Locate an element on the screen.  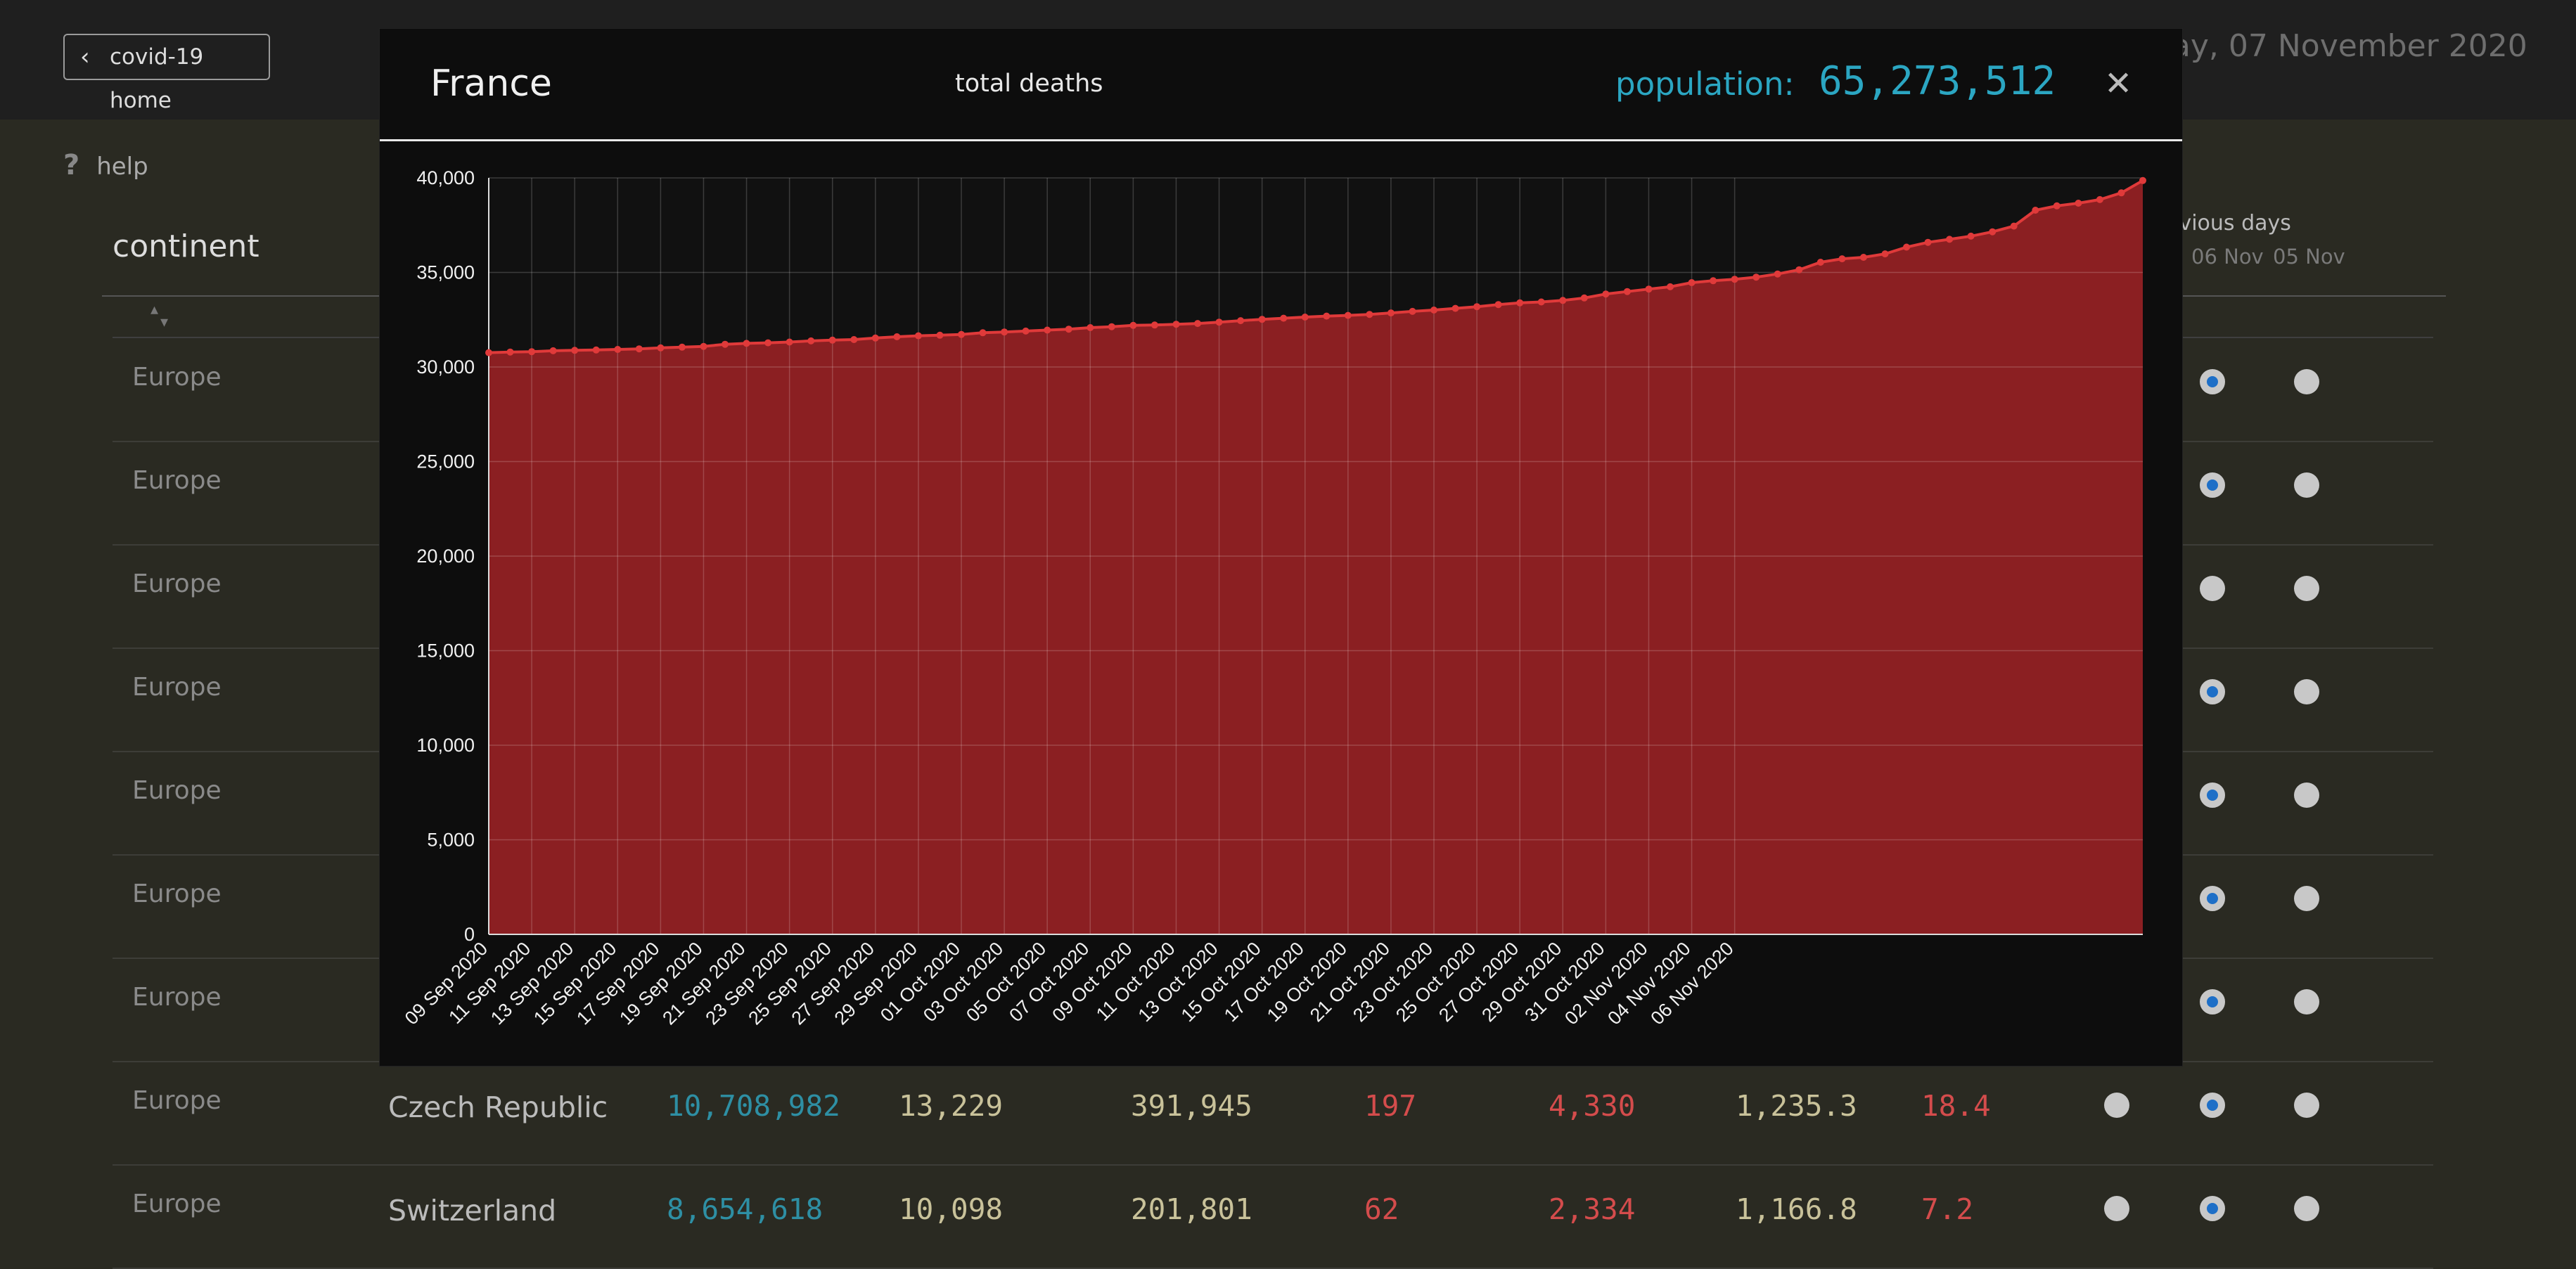
population-cell: 10,708,982 is located at coordinates (754, 1106).